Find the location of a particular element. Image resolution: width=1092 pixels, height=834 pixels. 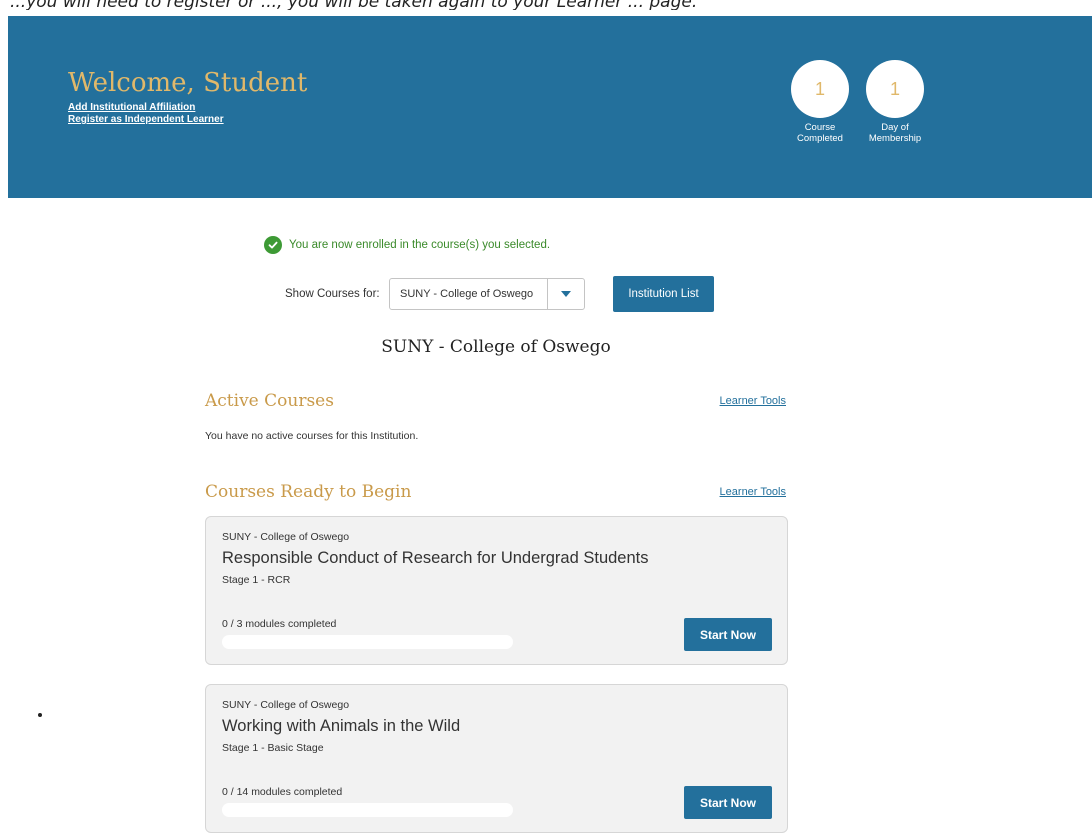

stray-dot is located at coordinates (40, 715).